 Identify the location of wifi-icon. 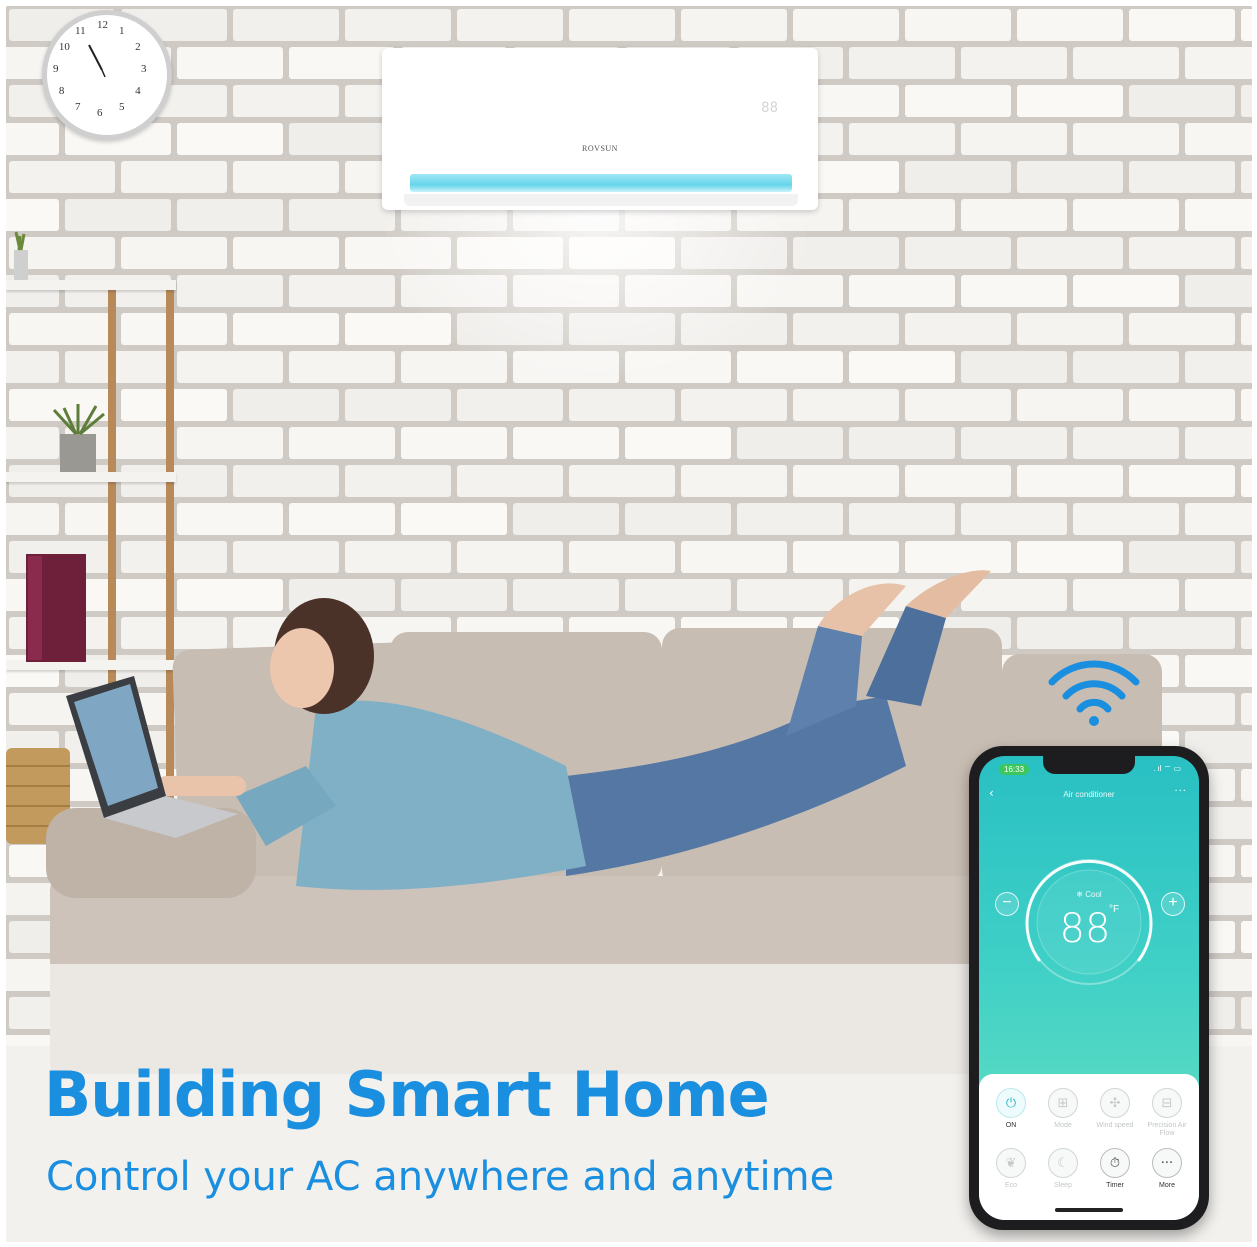
(1094, 693).